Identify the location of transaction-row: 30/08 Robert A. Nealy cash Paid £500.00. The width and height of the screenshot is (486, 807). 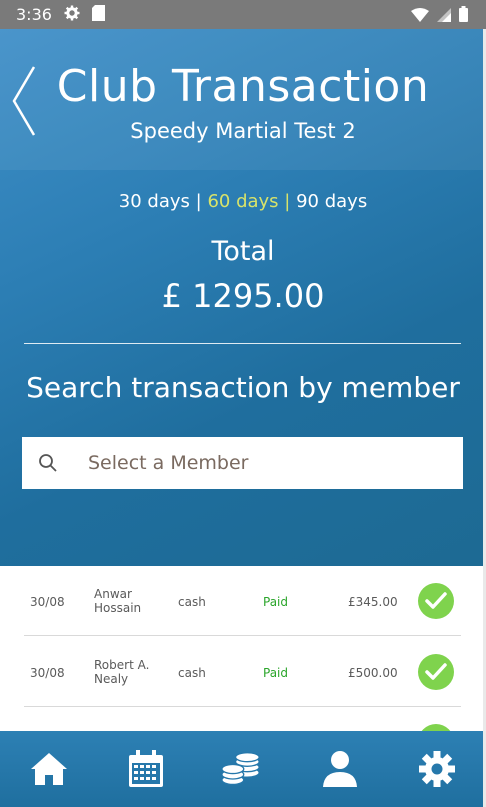
(243, 672).